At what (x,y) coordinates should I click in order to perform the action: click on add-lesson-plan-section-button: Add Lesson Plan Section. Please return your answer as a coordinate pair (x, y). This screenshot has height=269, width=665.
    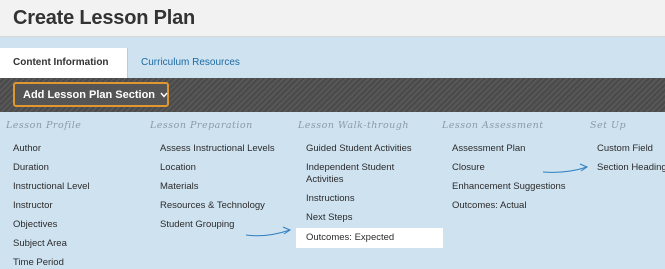
    Looking at the image, I should click on (91, 94).